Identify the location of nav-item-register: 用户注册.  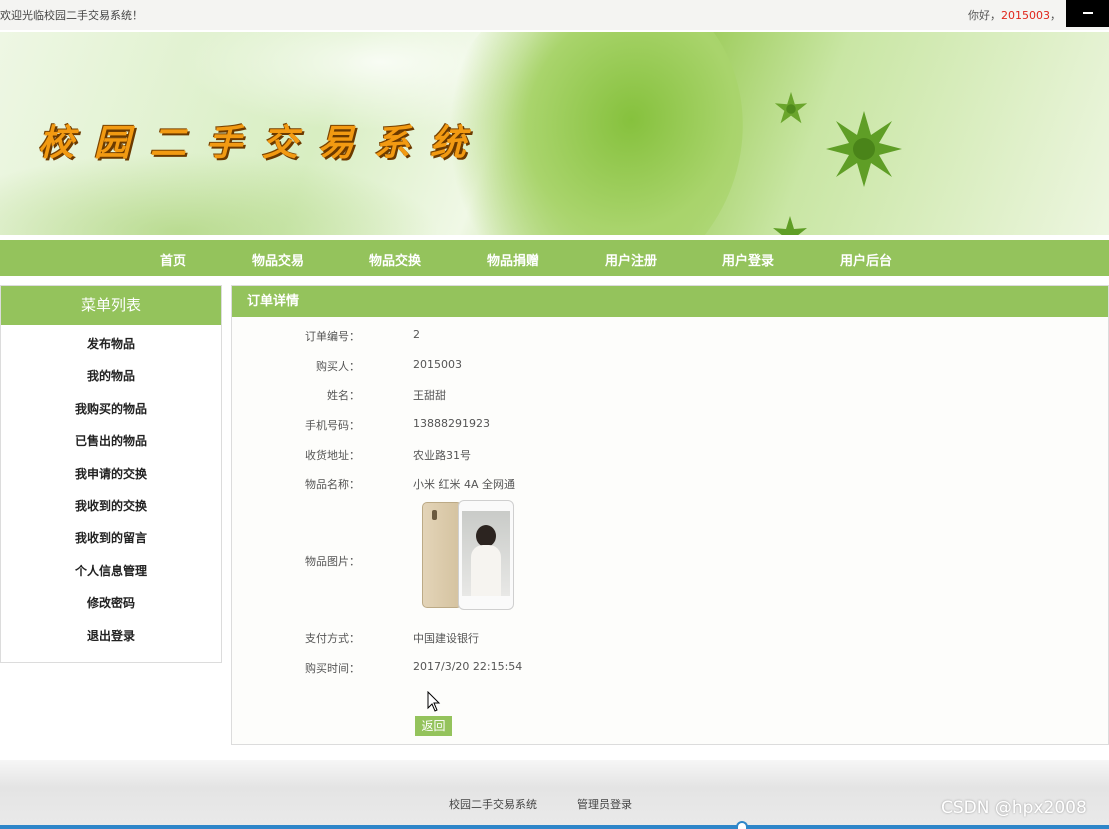
(631, 259).